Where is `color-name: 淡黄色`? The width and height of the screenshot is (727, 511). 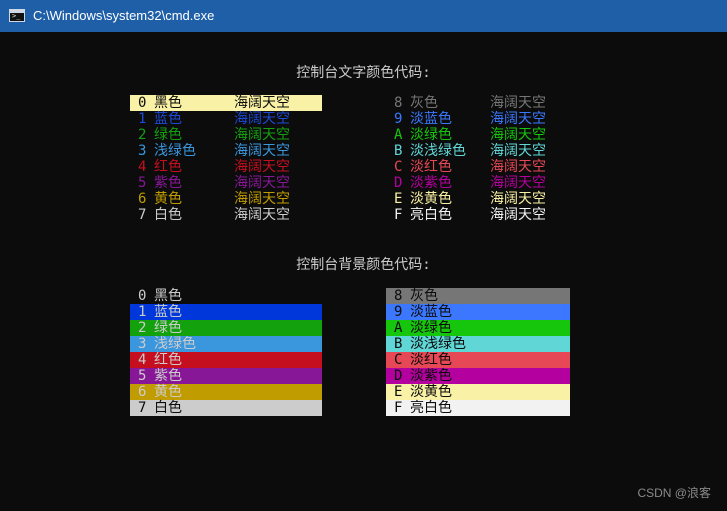 color-name: 淡黄色 is located at coordinates (431, 392).